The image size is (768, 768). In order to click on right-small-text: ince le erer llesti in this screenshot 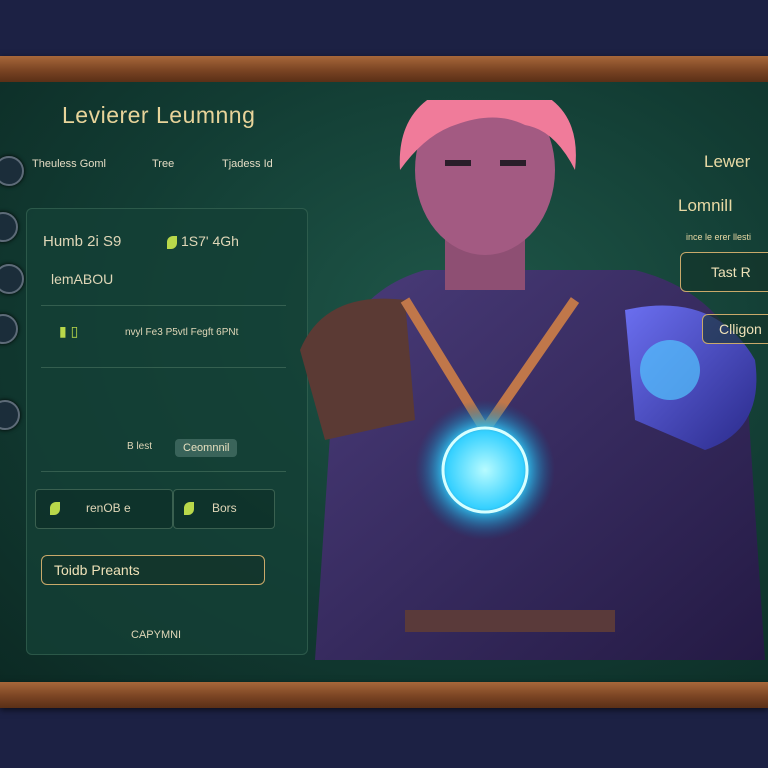, I will do `click(719, 237)`.